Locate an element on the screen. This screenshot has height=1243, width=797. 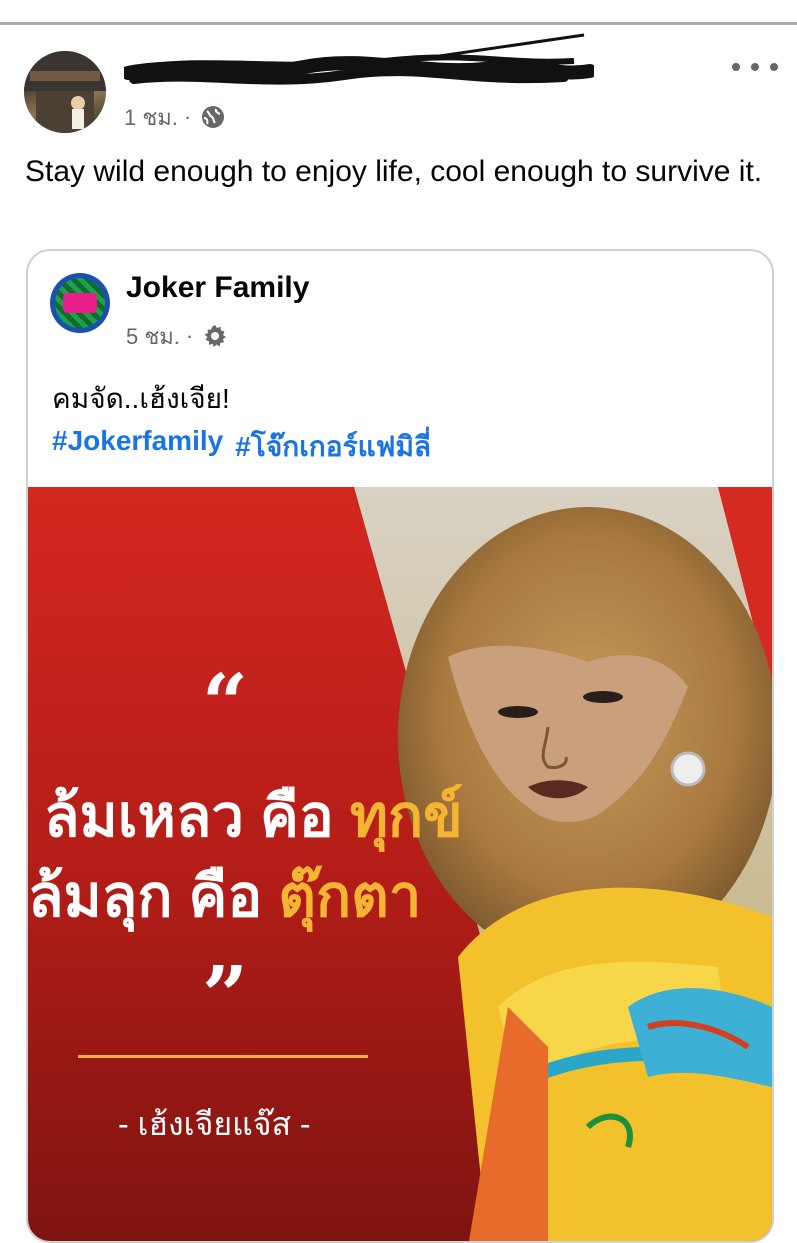
quote-line-2-highlight: ตุ๊กตา is located at coordinates (350, 896).